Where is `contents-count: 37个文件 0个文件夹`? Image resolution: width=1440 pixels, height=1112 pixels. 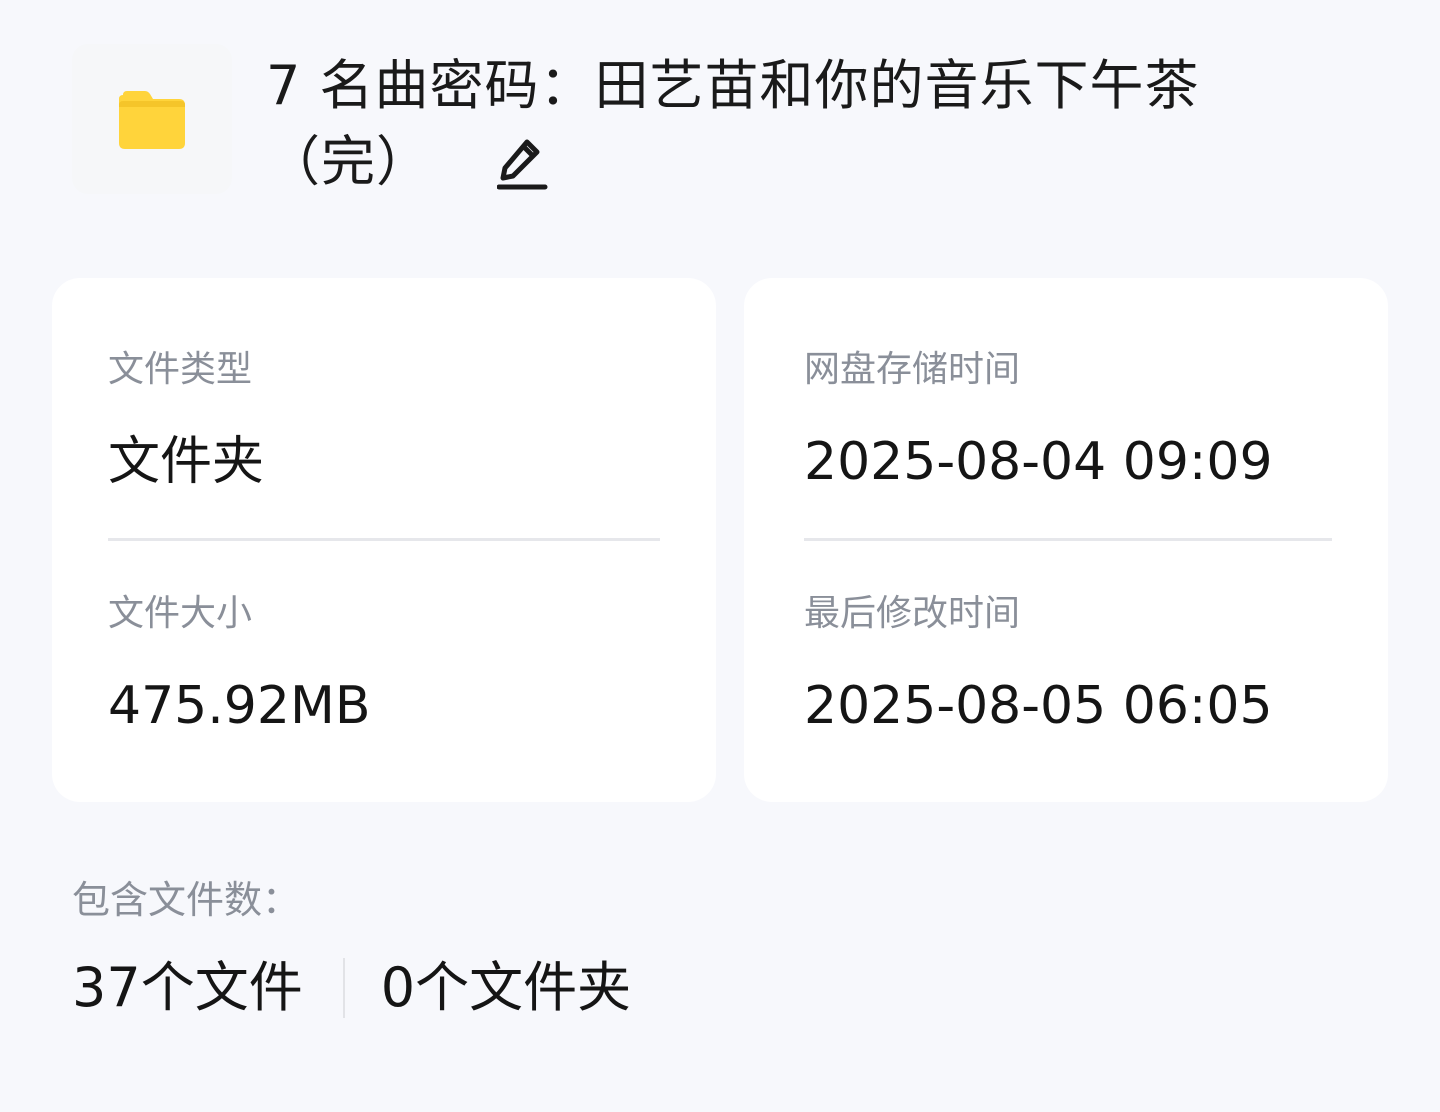
contents-count: 37个文件 0个文件夹 is located at coordinates (351, 988).